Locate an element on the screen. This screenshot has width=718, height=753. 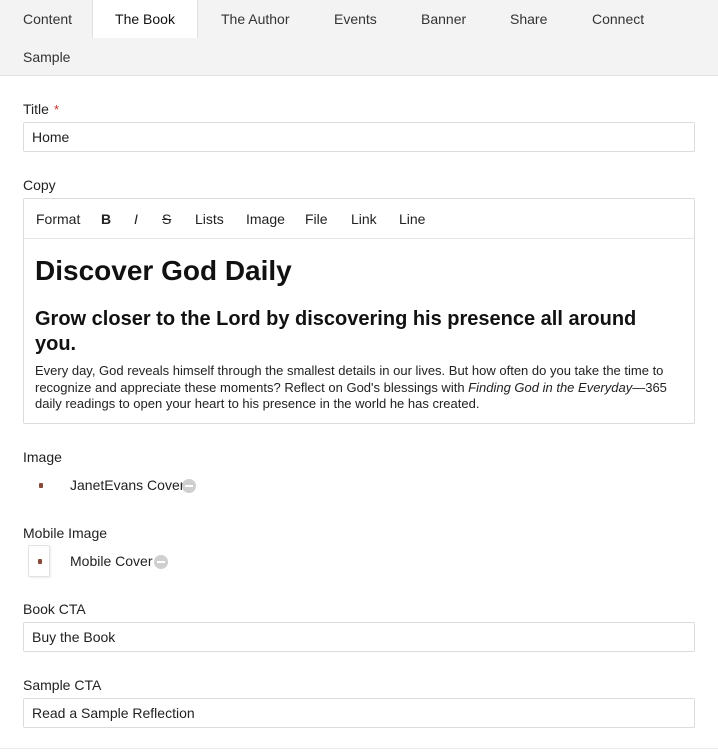
tab-content: Content is located at coordinates (47, 19).